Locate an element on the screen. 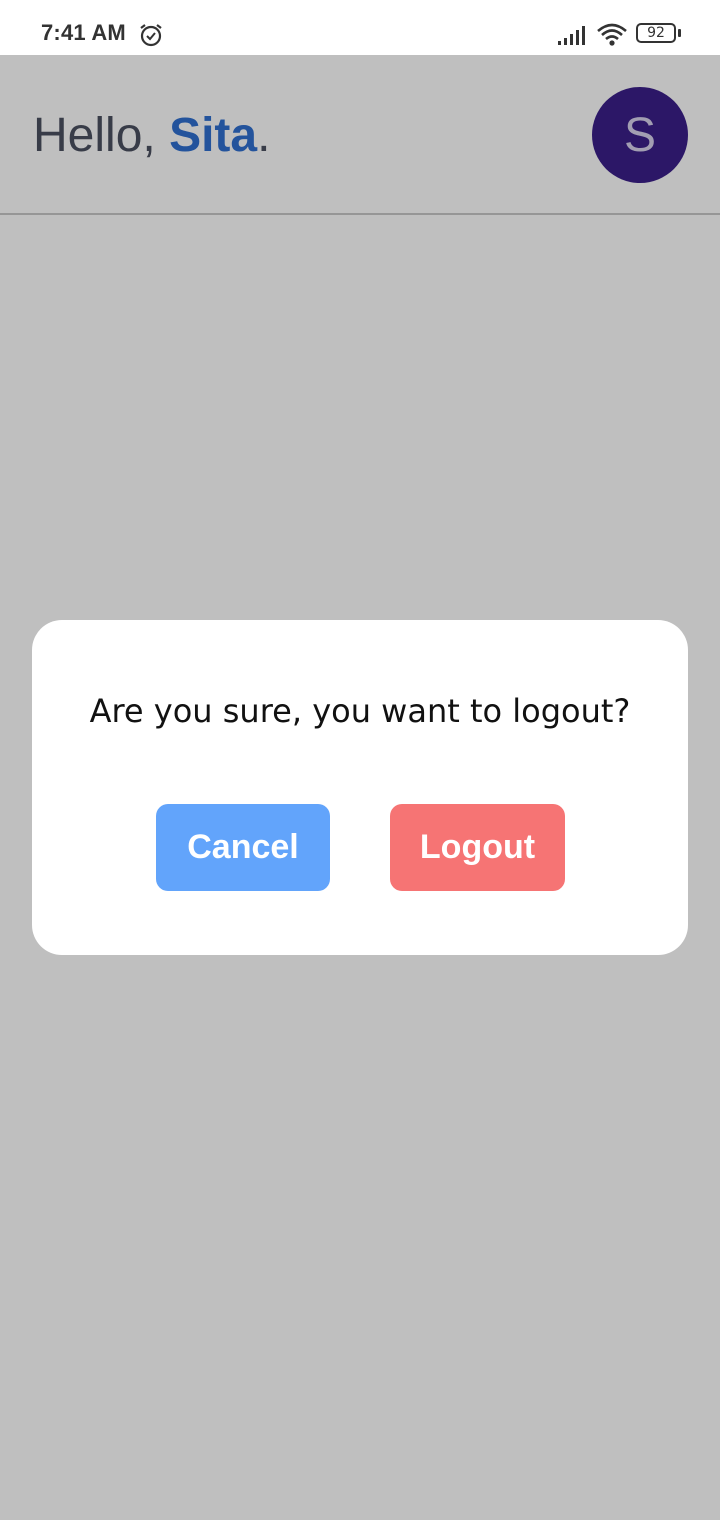  battery-icon: 92 is located at coordinates (660, 35).